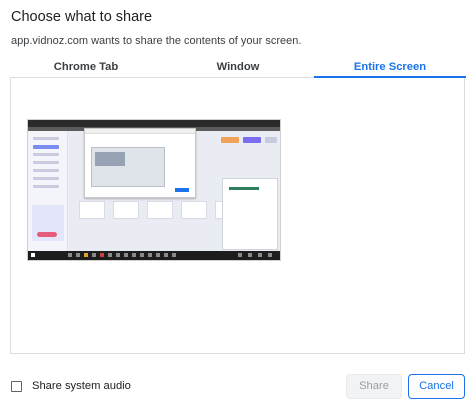  What do you see at coordinates (48, 223) in the screenshot?
I see `thumbnail-promo-card` at bounding box center [48, 223].